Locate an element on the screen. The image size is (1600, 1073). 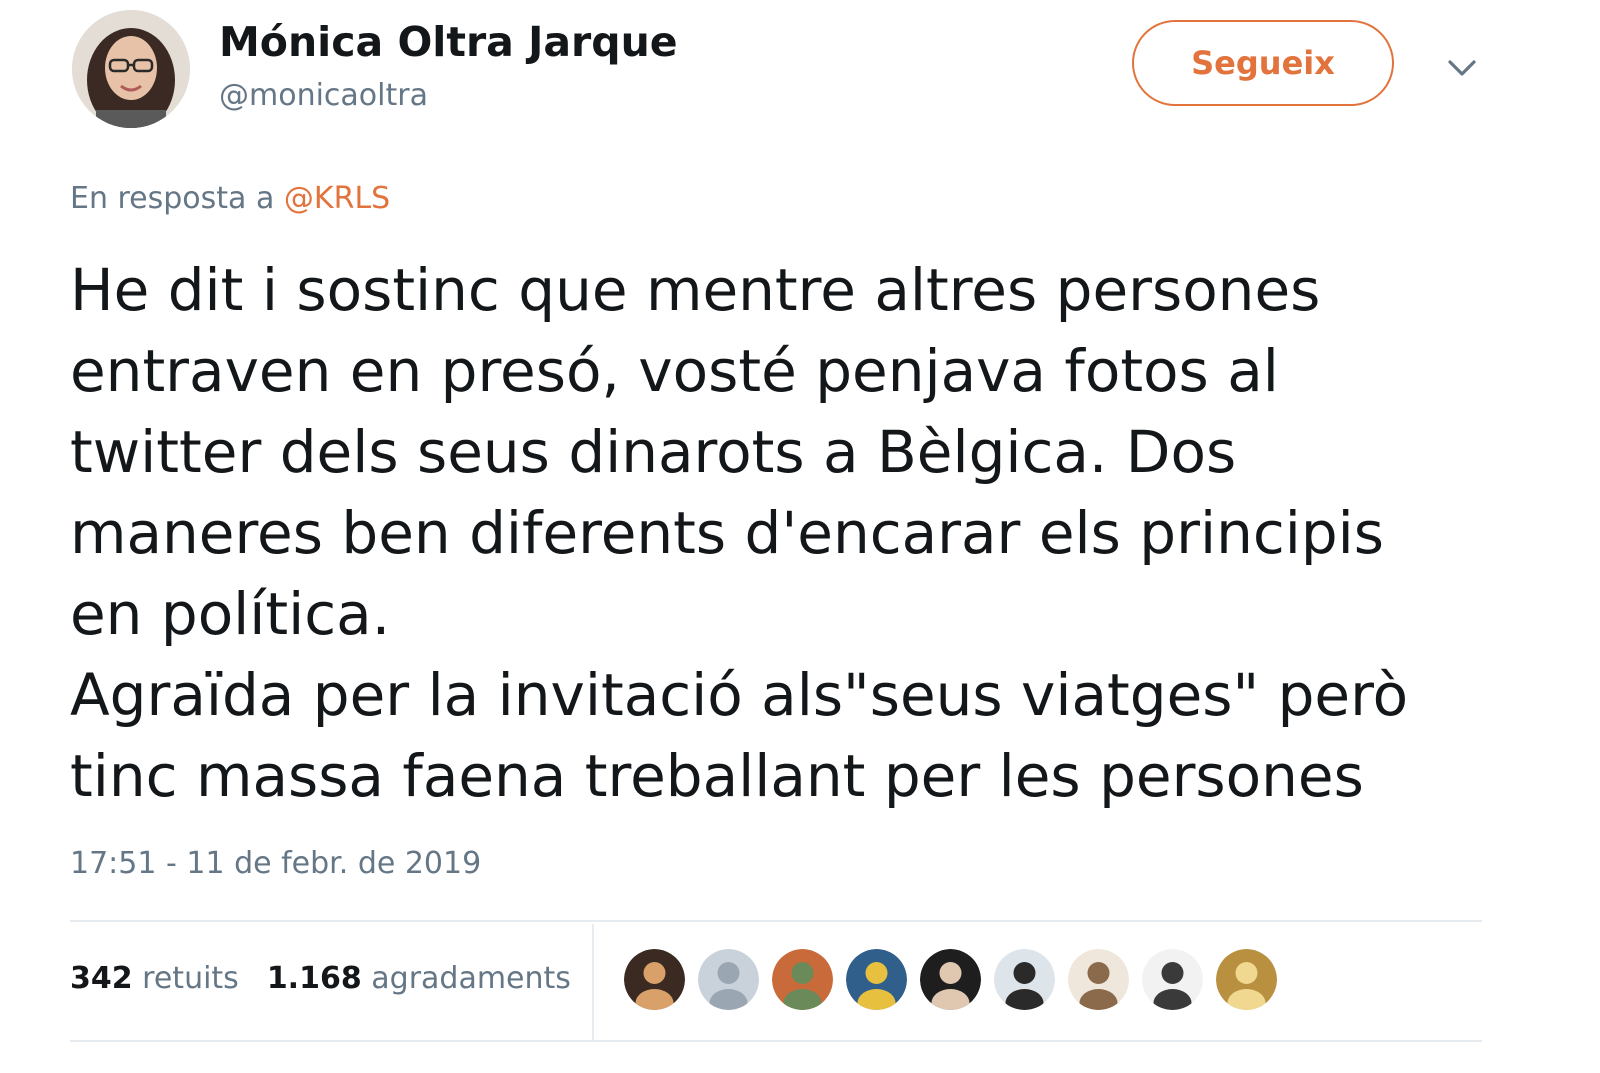
reply-context: En resposta a @KRLS is located at coordinates (230, 199).